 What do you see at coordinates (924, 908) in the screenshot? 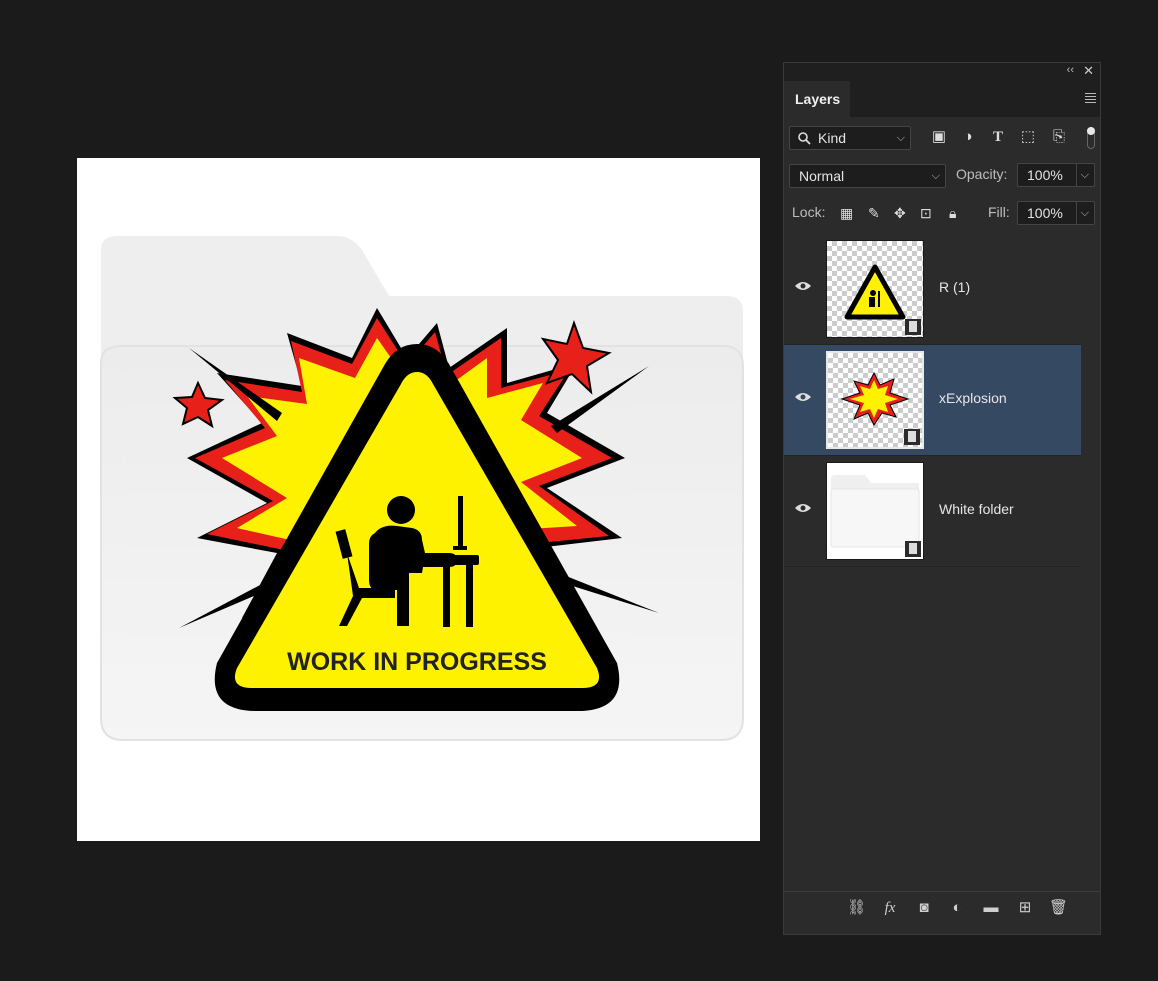
I see `add-mask-icon: ◙` at bounding box center [924, 908].